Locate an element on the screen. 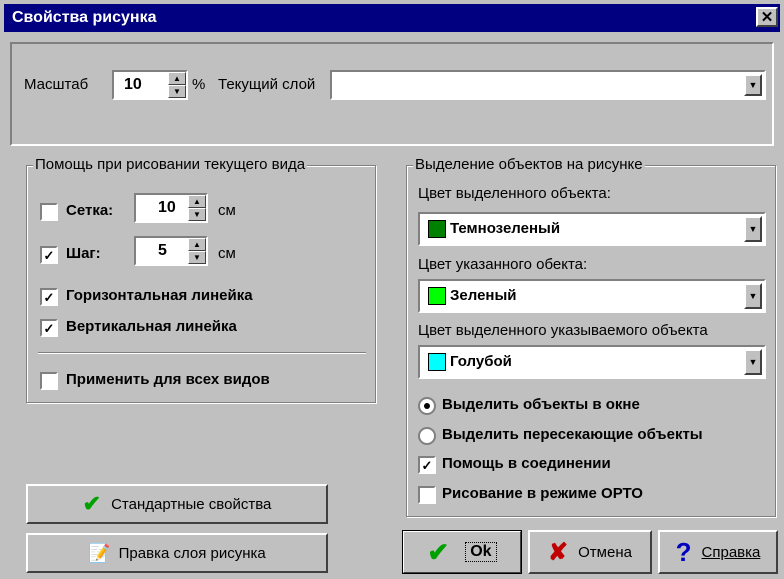 Image resolution: width=784 pixels, height=579 pixels. grid-label: Сетка: is located at coordinates (90, 210).